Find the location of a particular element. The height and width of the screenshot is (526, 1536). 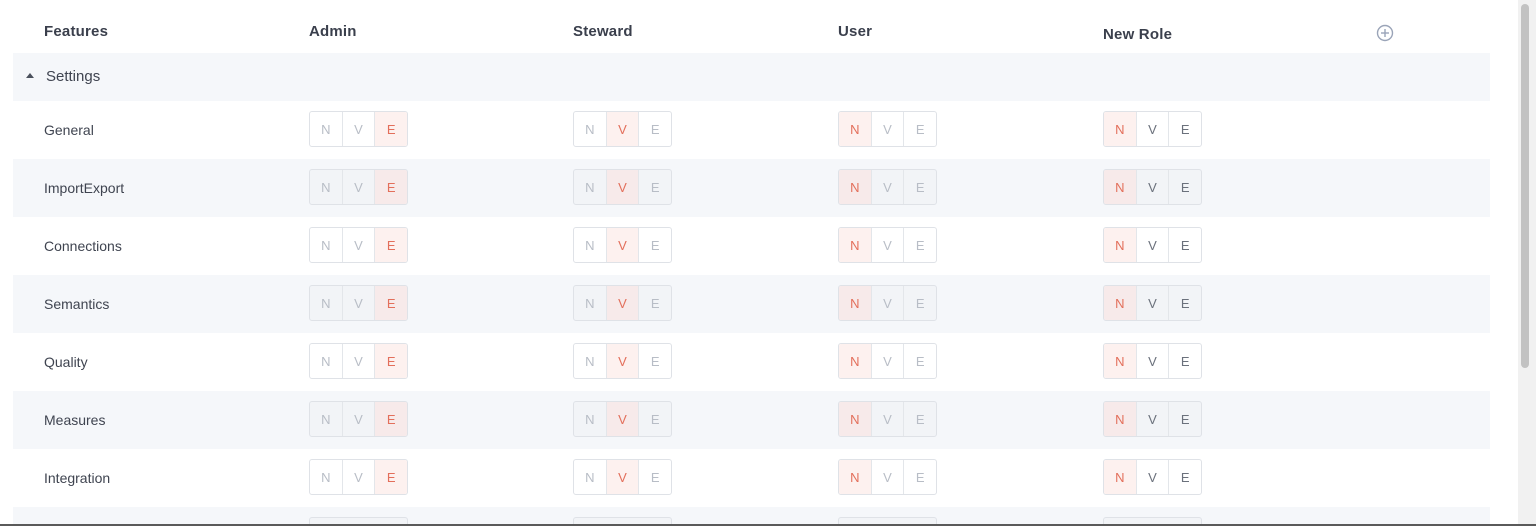

plus-circle-icon is located at coordinates (1385, 33).